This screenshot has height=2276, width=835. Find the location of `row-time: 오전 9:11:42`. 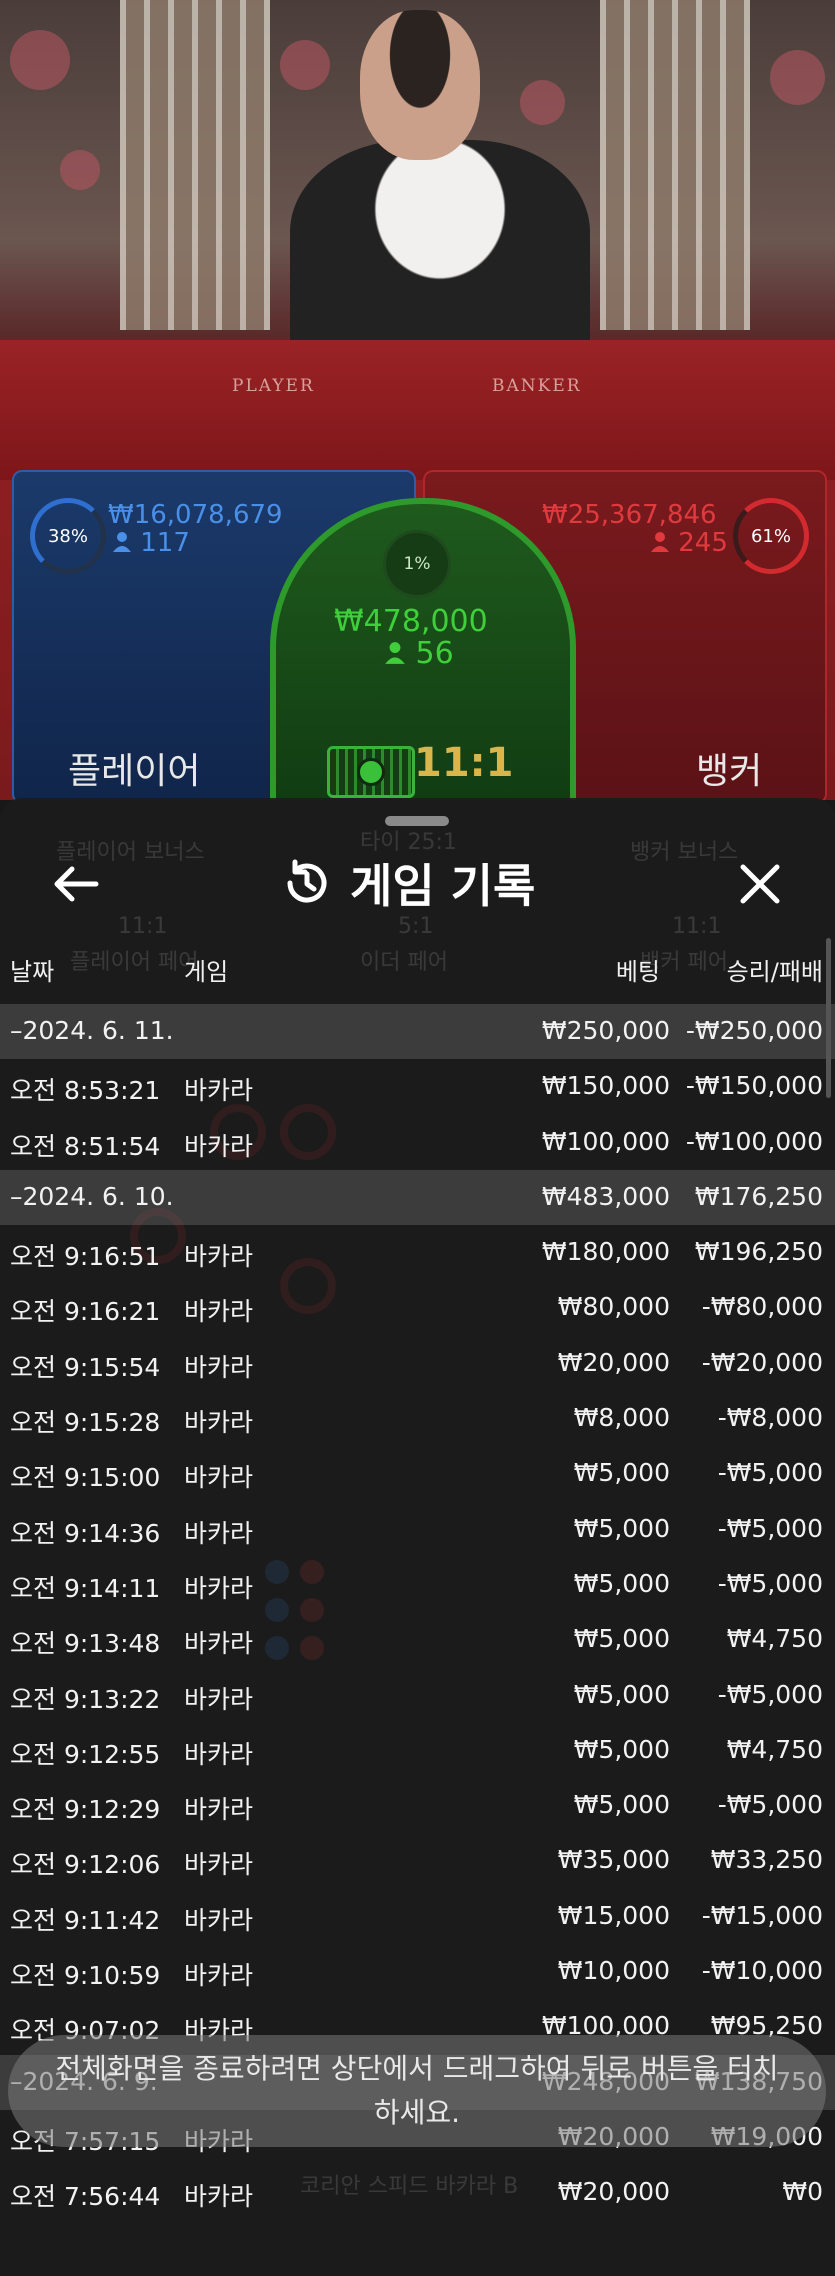

row-time: 오전 9:11:42 is located at coordinates (85, 1920).